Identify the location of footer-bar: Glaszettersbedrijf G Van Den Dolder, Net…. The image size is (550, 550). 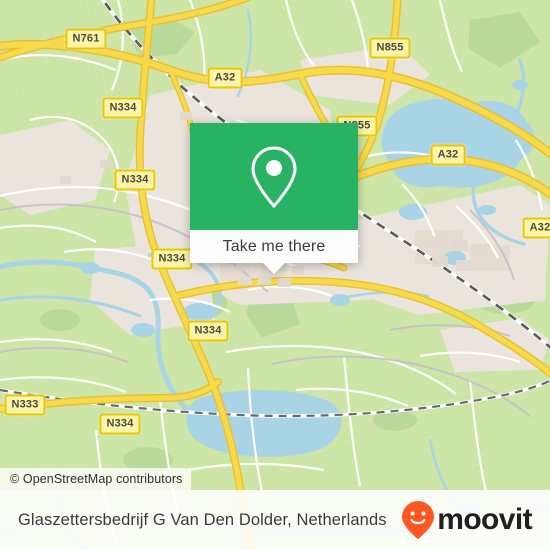
(275, 520).